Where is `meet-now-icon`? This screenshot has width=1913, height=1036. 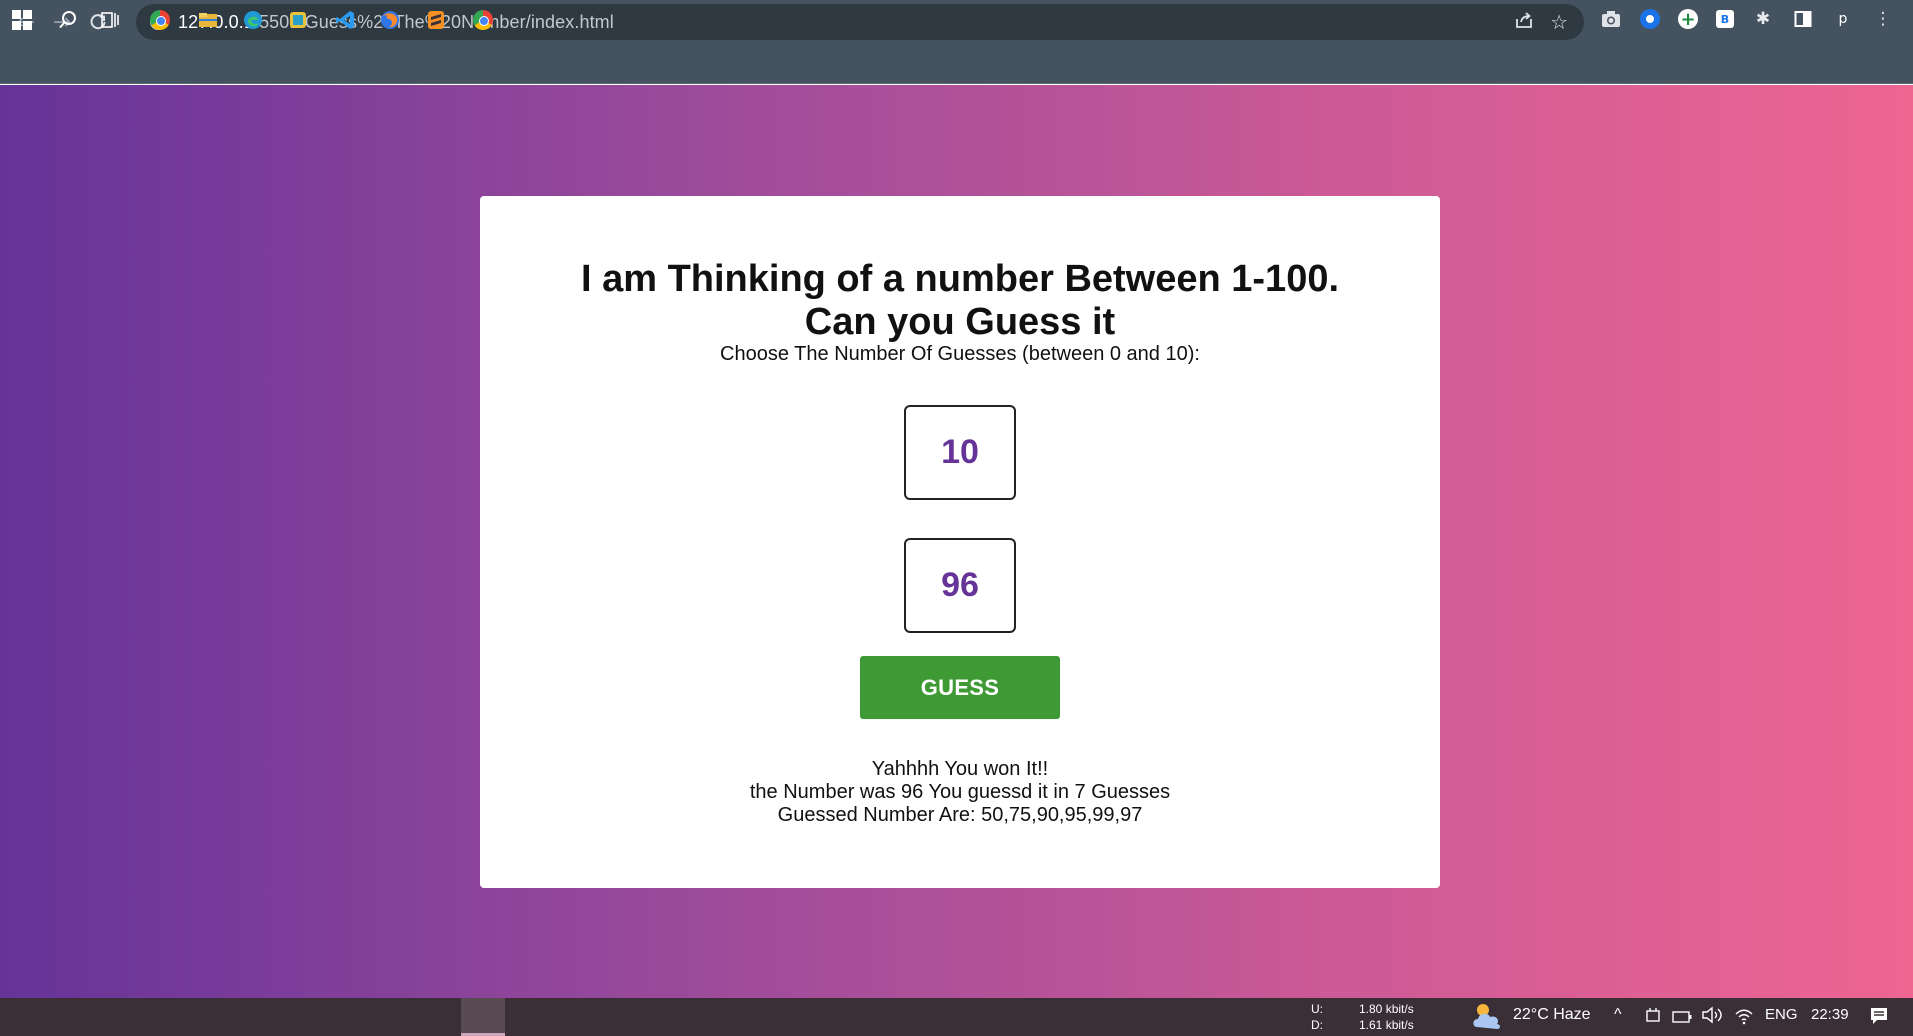 meet-now-icon is located at coordinates (1653, 1018).